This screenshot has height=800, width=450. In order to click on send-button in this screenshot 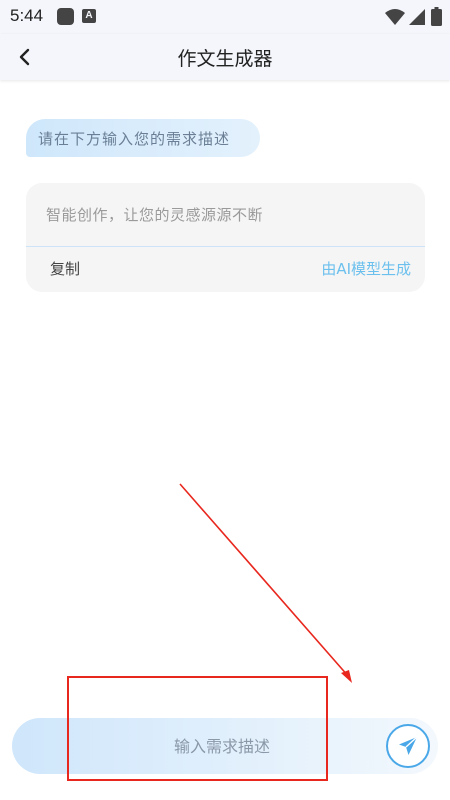, I will do `click(408, 746)`.